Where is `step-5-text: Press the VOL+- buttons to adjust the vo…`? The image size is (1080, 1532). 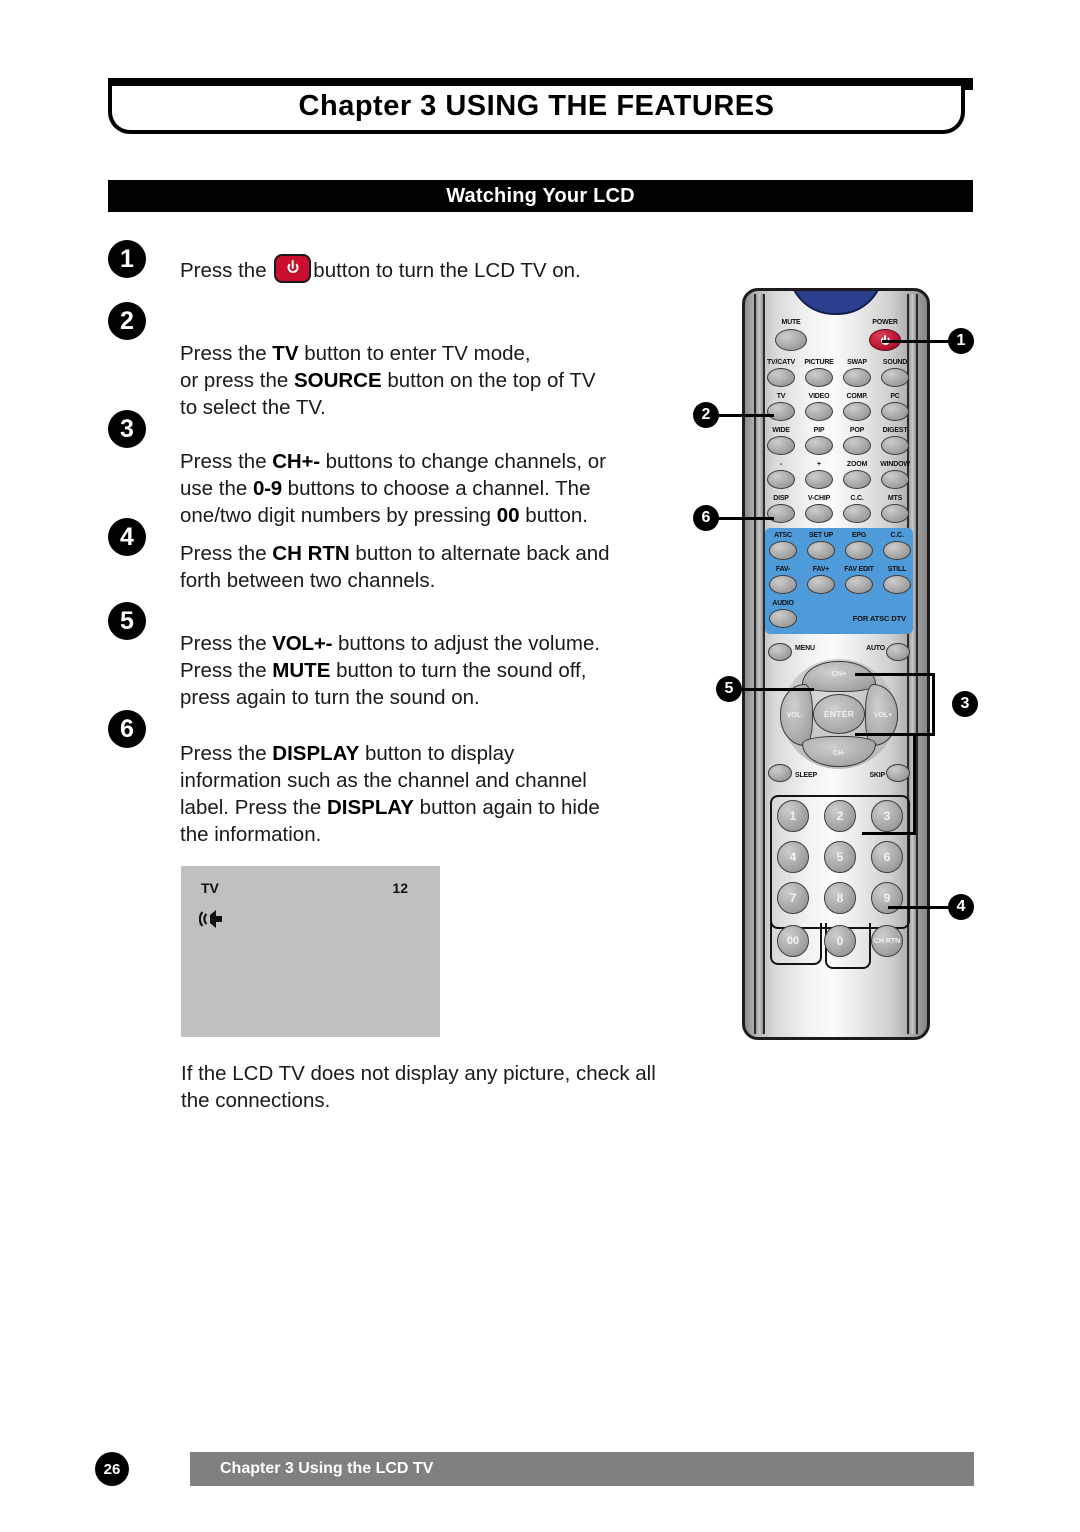 step-5-text: Press the VOL+- buttons to adjust the vo… is located at coordinates (460, 670).